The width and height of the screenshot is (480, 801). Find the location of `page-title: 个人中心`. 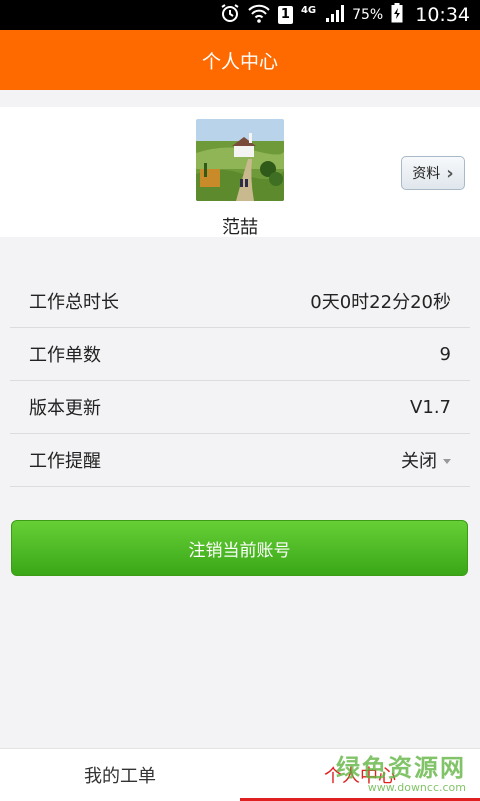

page-title: 个人中心 is located at coordinates (239, 61).